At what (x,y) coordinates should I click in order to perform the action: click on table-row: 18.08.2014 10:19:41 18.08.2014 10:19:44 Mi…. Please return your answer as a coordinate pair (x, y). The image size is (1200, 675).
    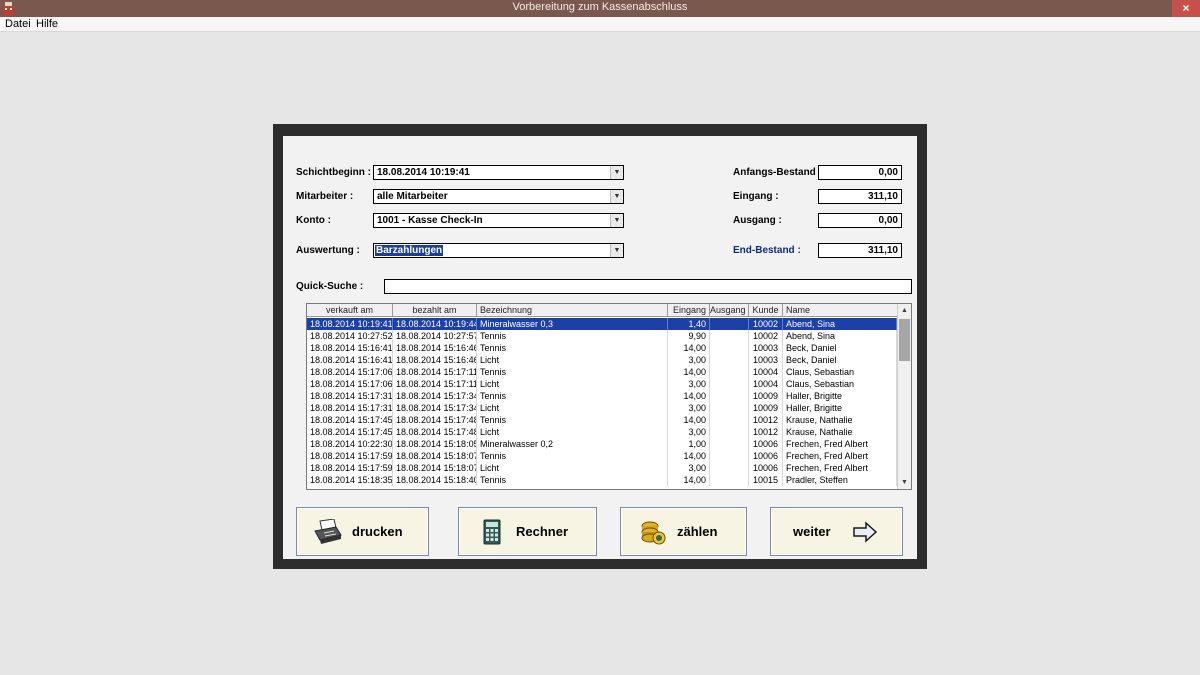
    Looking at the image, I should click on (602, 324).